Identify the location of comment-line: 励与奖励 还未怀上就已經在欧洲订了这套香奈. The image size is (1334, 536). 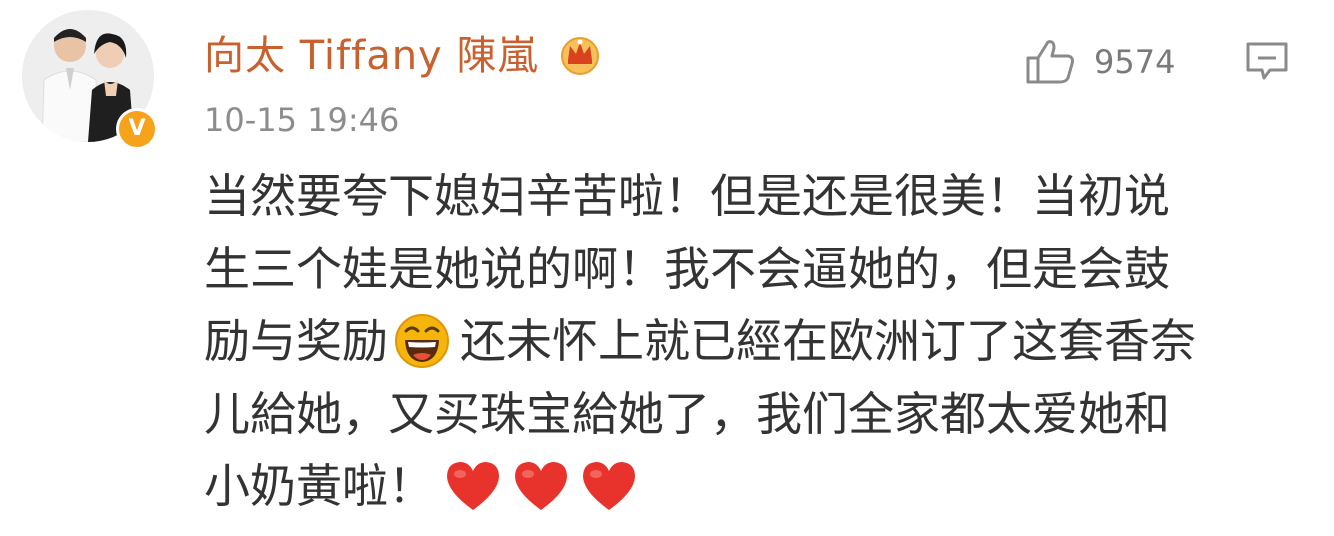
(744, 341).